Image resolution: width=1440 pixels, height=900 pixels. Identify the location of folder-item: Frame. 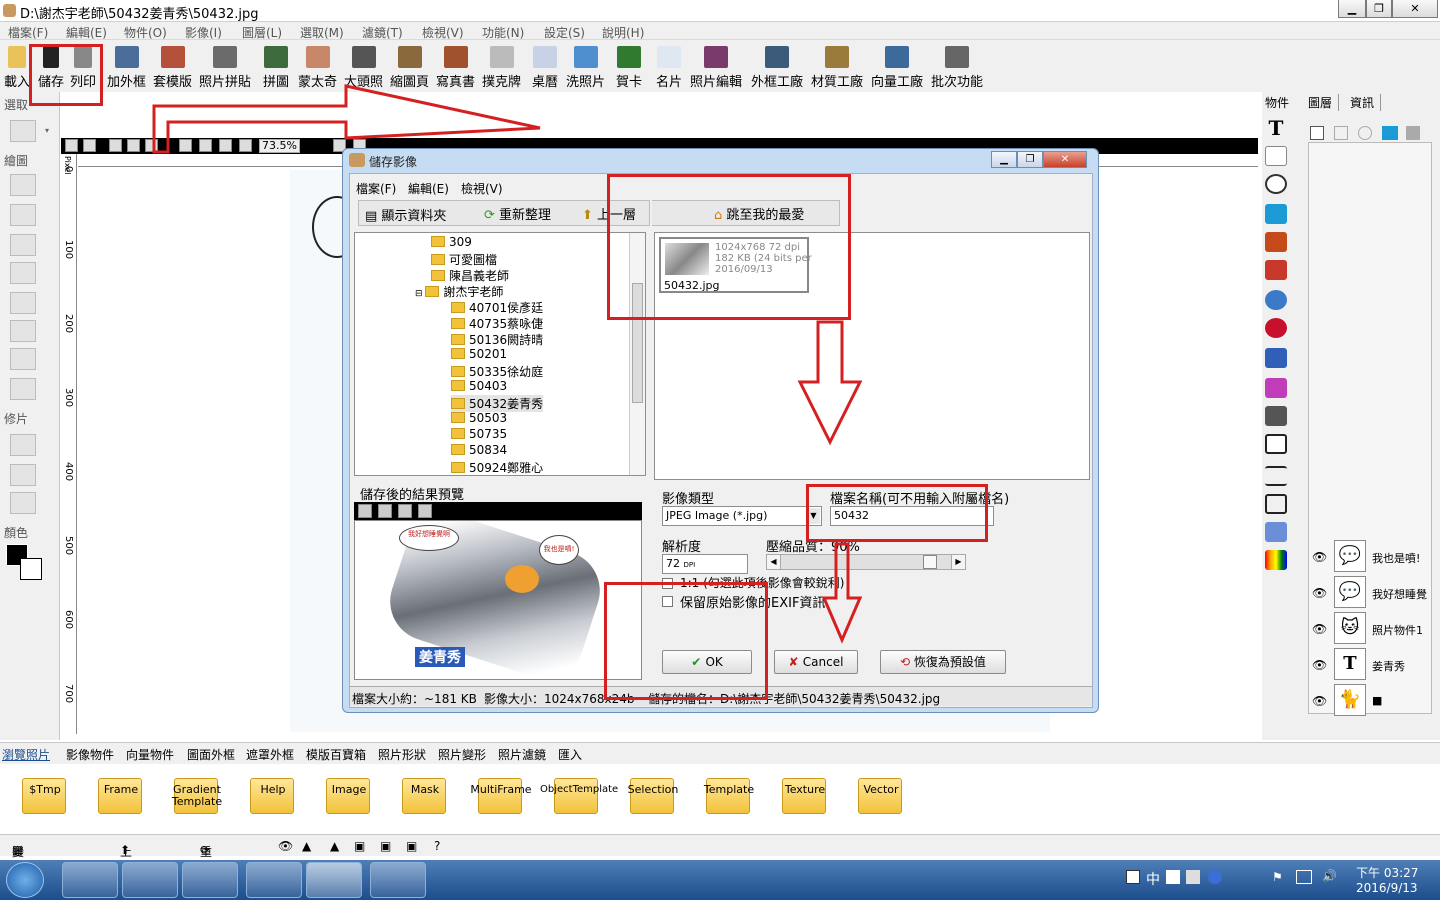
(121, 800).